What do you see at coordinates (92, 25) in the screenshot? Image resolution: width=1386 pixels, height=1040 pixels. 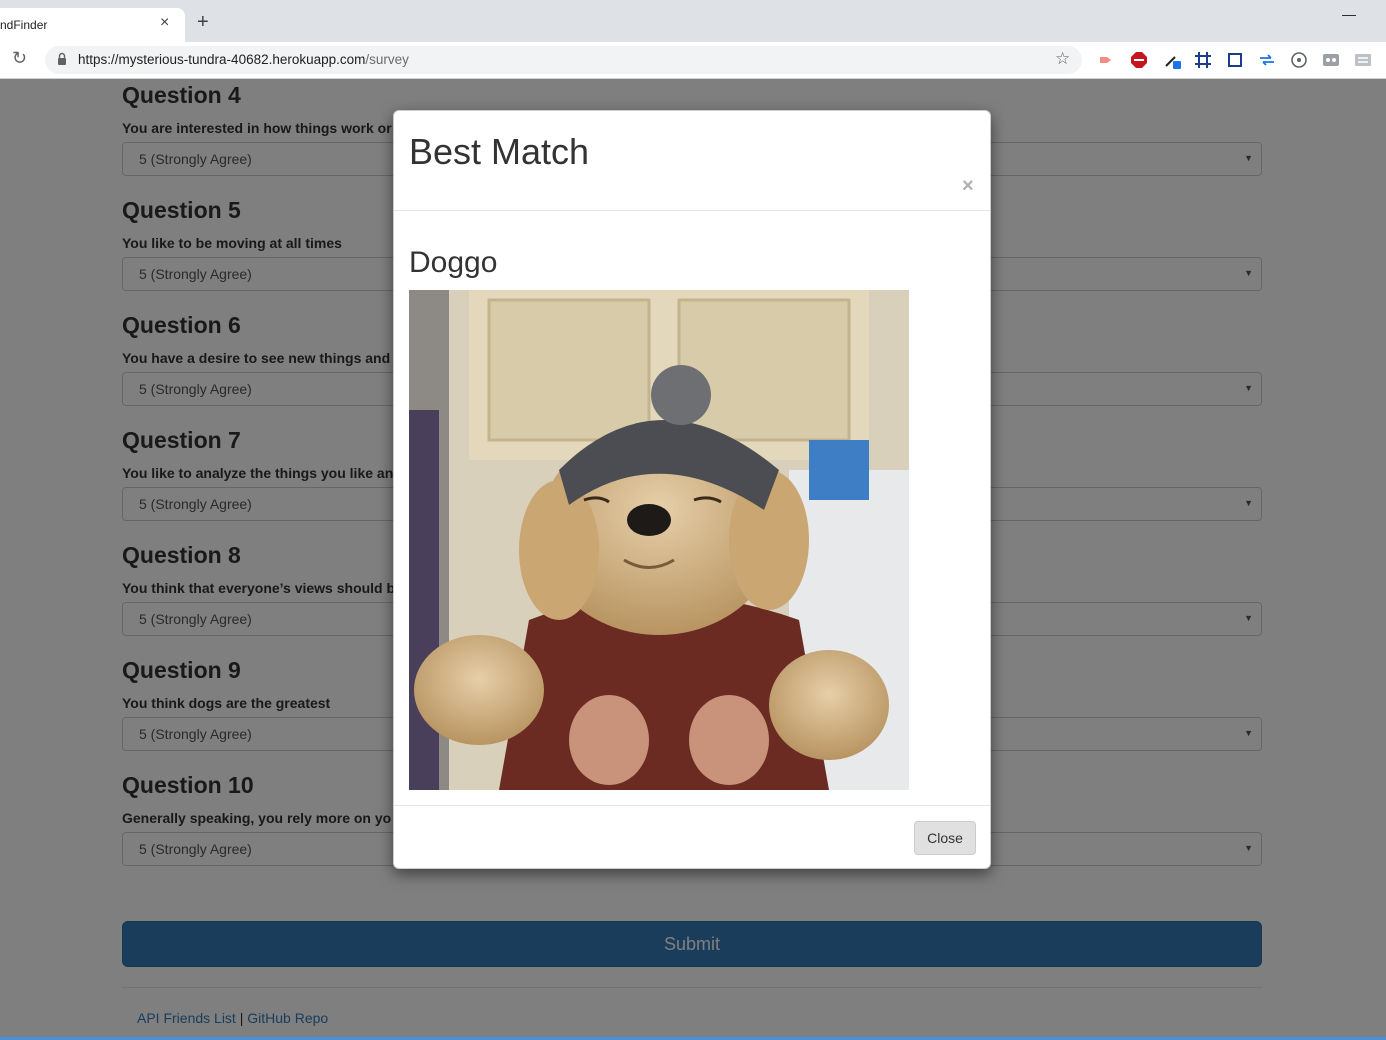 I see `browser-tab: ndFinder ×` at bounding box center [92, 25].